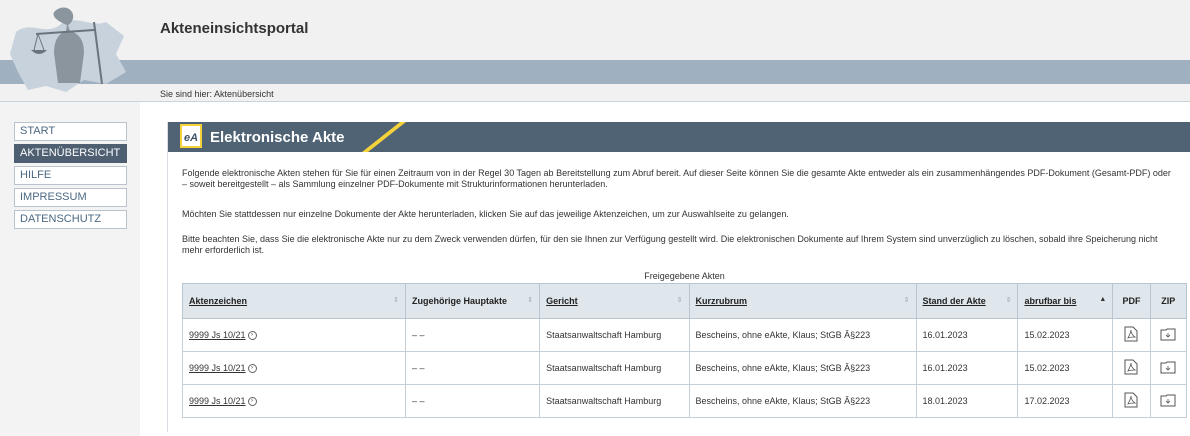 The image size is (1190, 436). What do you see at coordinates (70, 219) in the screenshot?
I see `nav-item-datenschutz: DATENSCHUTZ` at bounding box center [70, 219].